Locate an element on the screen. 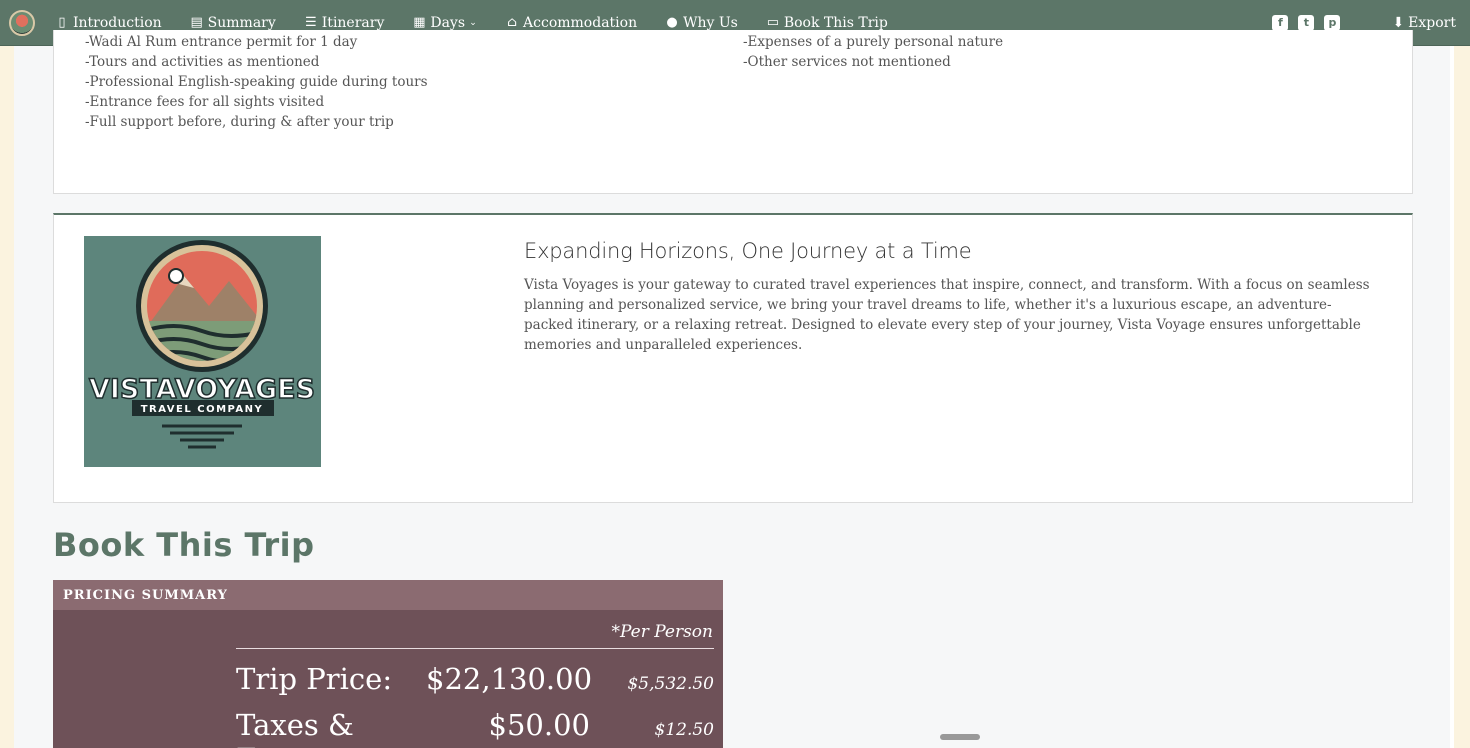 The width and height of the screenshot is (1470, 748). list-icon: ☰ is located at coordinates (310, 22).